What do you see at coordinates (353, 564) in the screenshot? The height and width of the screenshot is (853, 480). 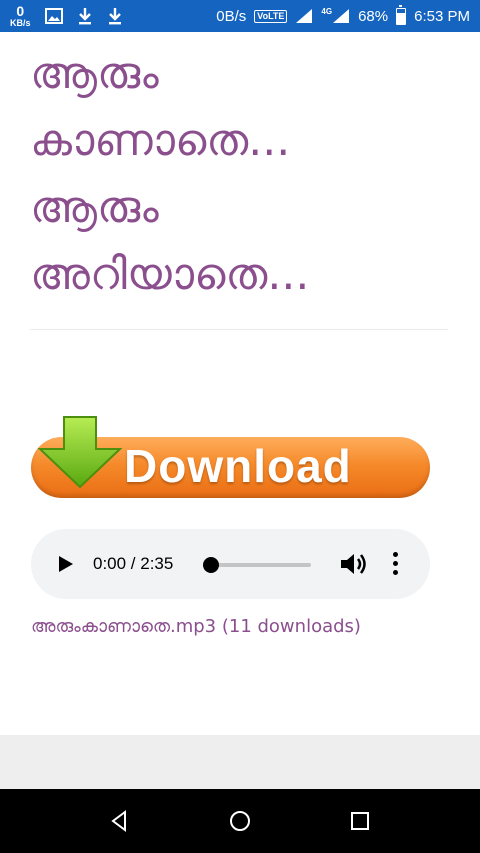 I see `volume-icon` at bounding box center [353, 564].